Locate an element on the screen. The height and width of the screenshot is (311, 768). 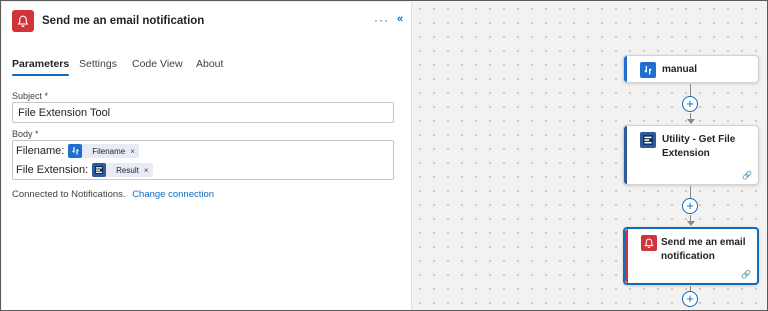
flow-node-send-email: Send me an email notification 🔗 is located at coordinates (691, 256).